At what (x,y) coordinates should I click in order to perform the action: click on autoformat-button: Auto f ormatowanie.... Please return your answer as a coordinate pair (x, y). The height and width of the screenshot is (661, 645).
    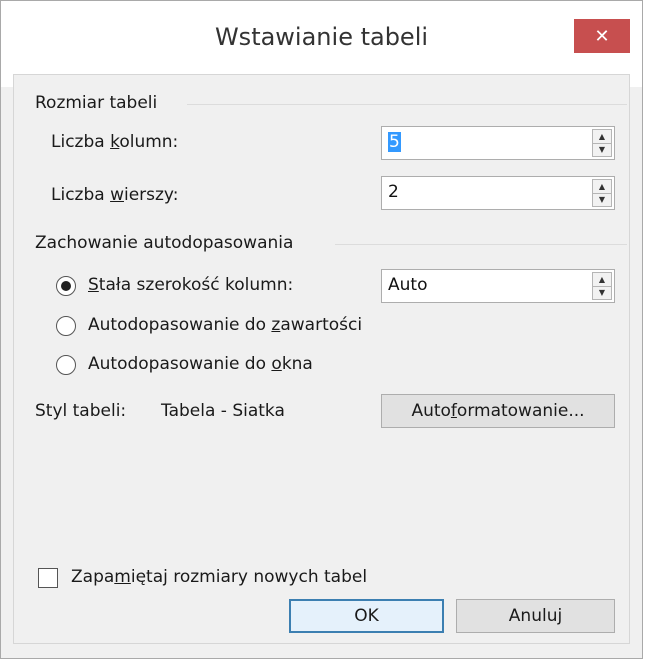
    Looking at the image, I should click on (498, 411).